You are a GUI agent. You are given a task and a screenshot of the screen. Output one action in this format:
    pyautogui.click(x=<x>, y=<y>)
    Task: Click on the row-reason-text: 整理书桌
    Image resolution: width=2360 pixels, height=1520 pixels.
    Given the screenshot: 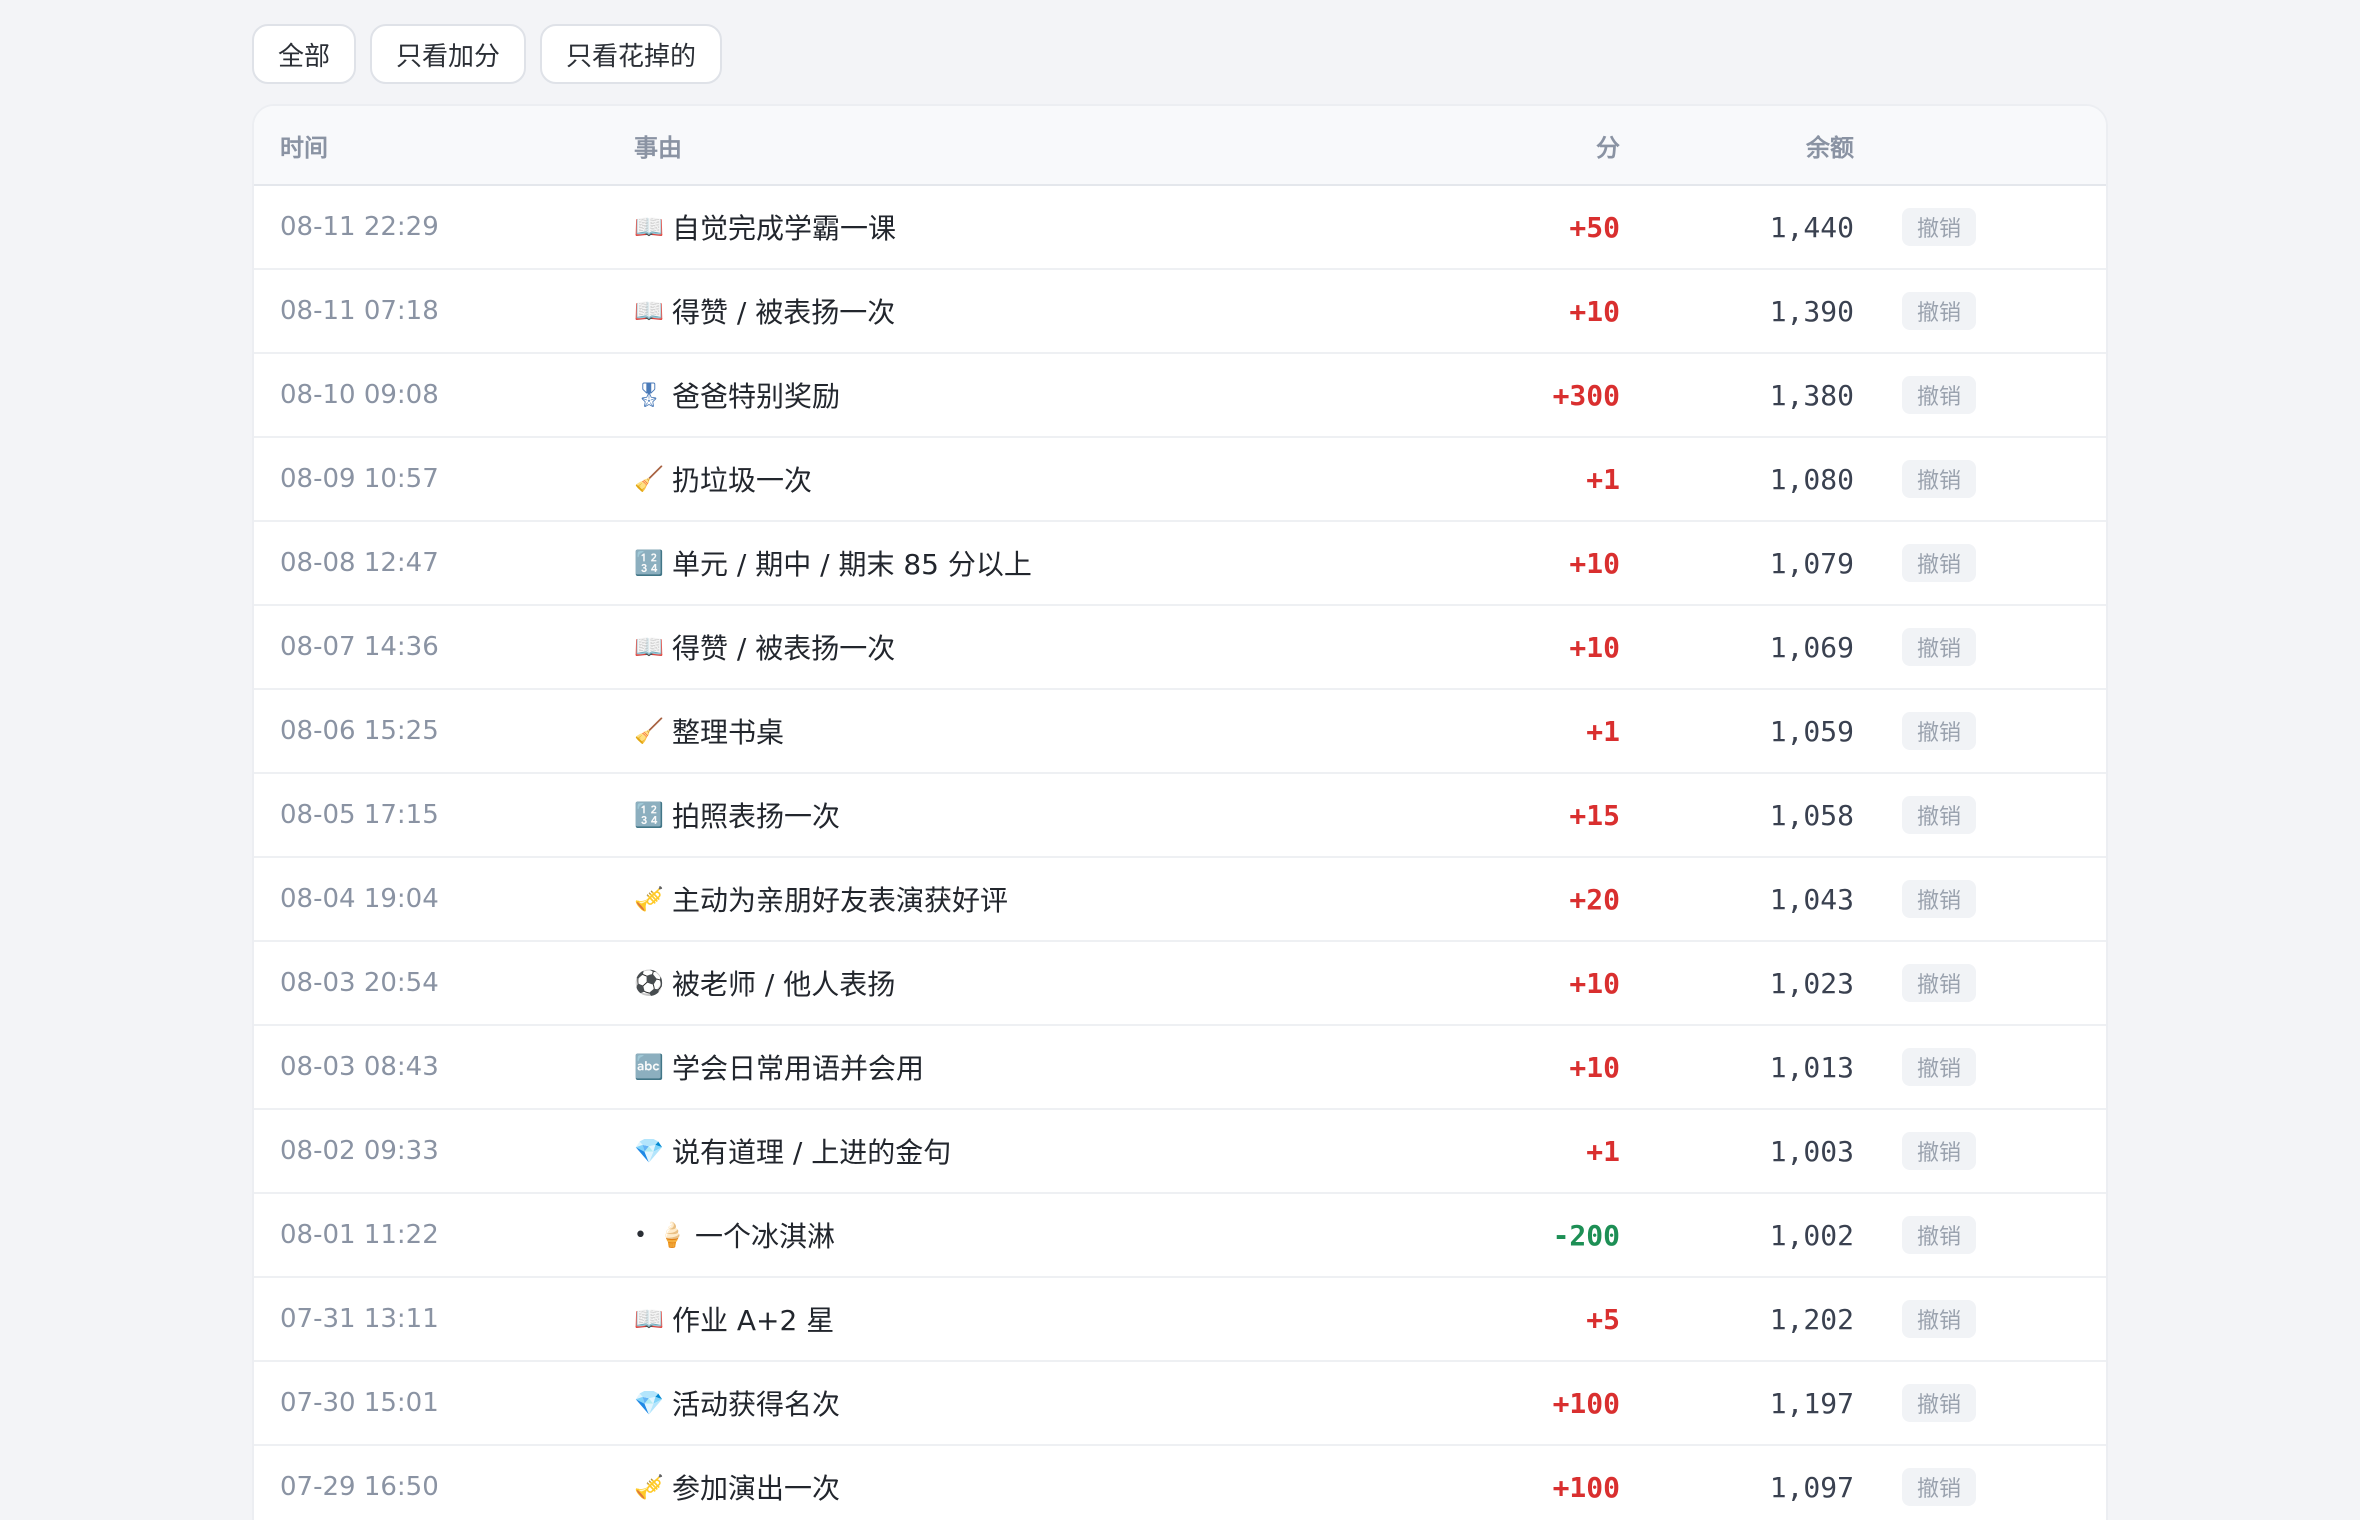 What is the action you would take?
    pyautogui.click(x=728, y=732)
    